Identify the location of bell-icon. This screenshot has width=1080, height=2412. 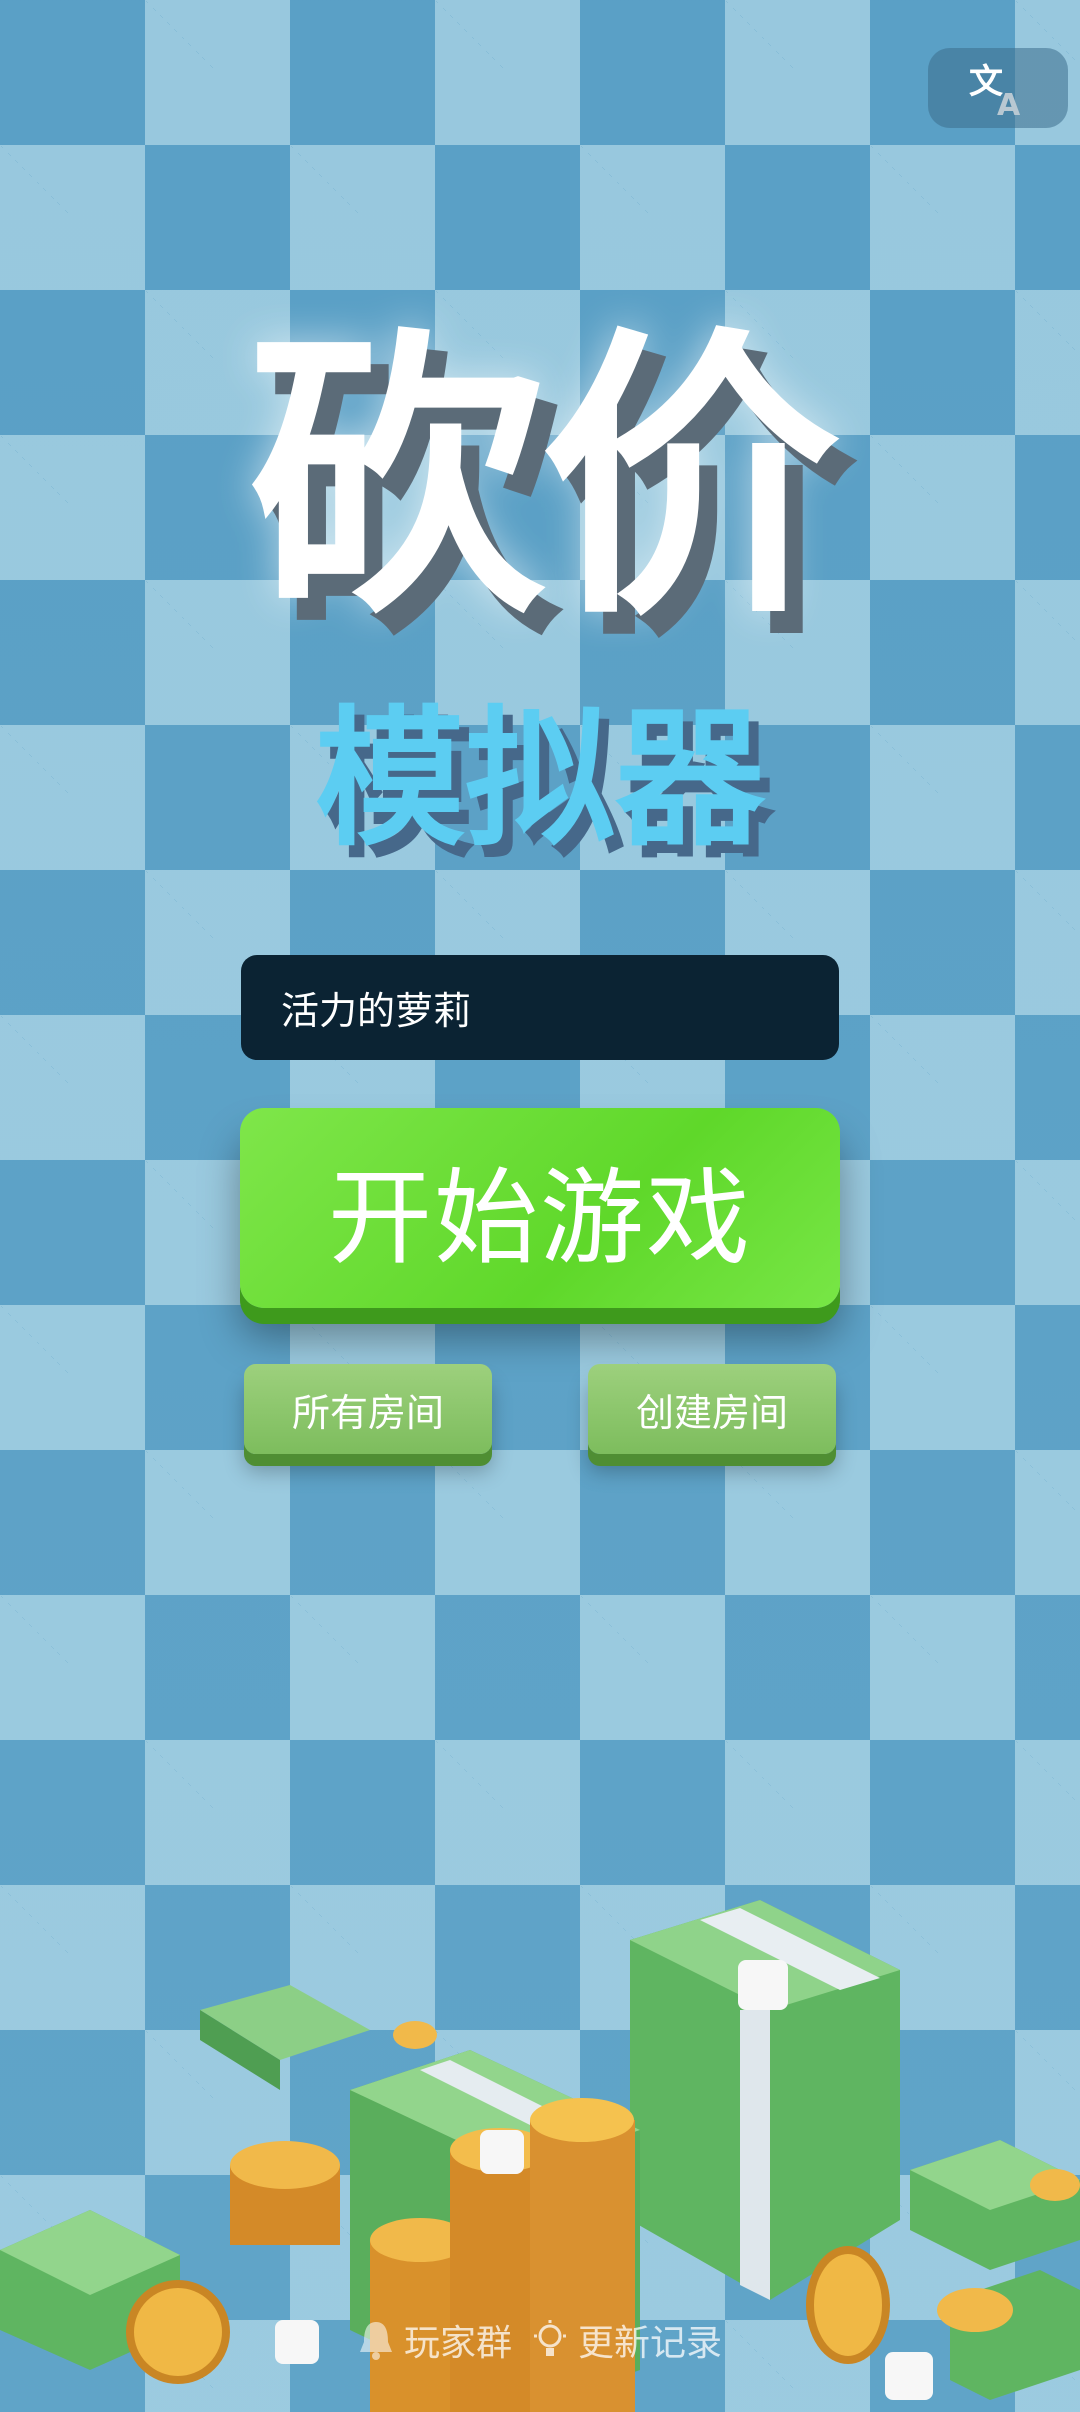
(375, 2341).